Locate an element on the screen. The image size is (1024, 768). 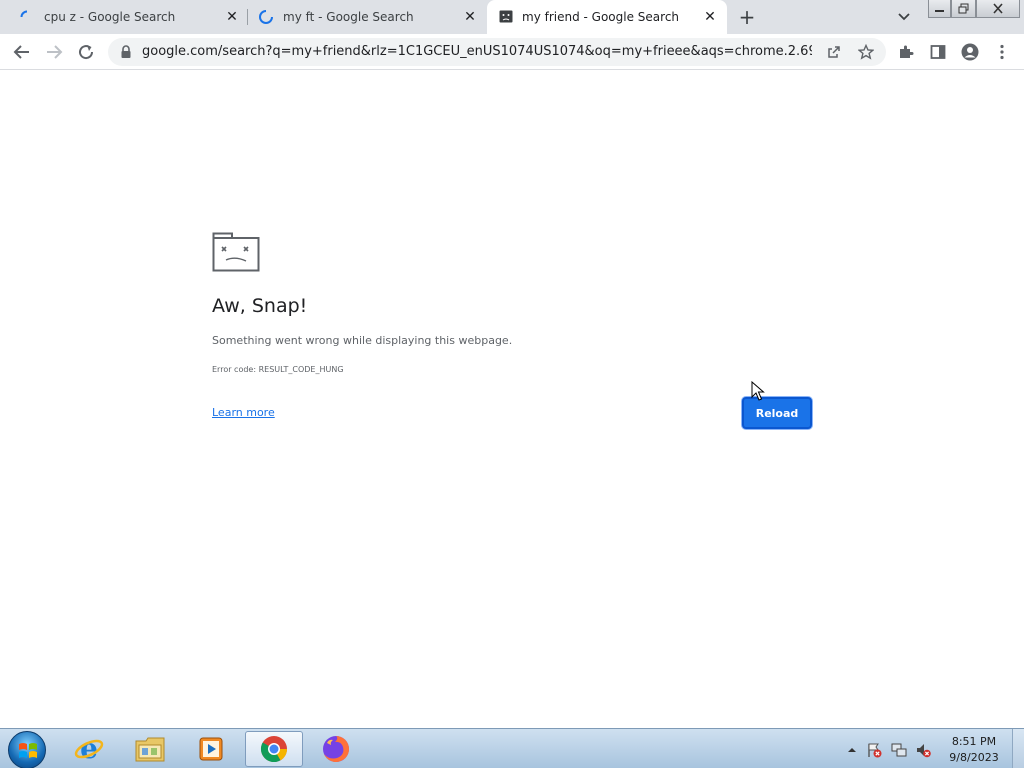
media-player-icon is located at coordinates (211, 749).